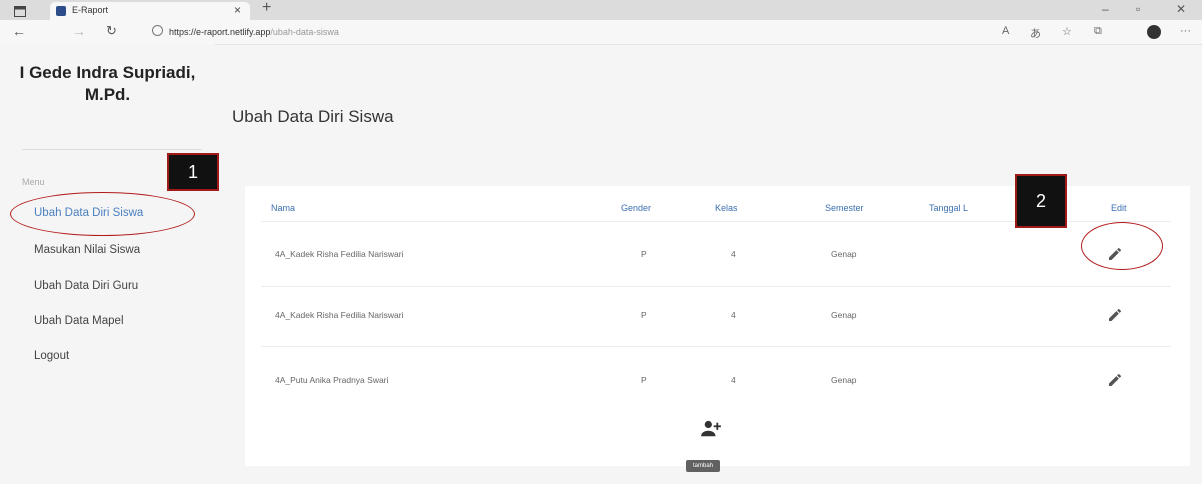  Describe the element at coordinates (1154, 32) in the screenshot. I see `profile-icon` at that location.